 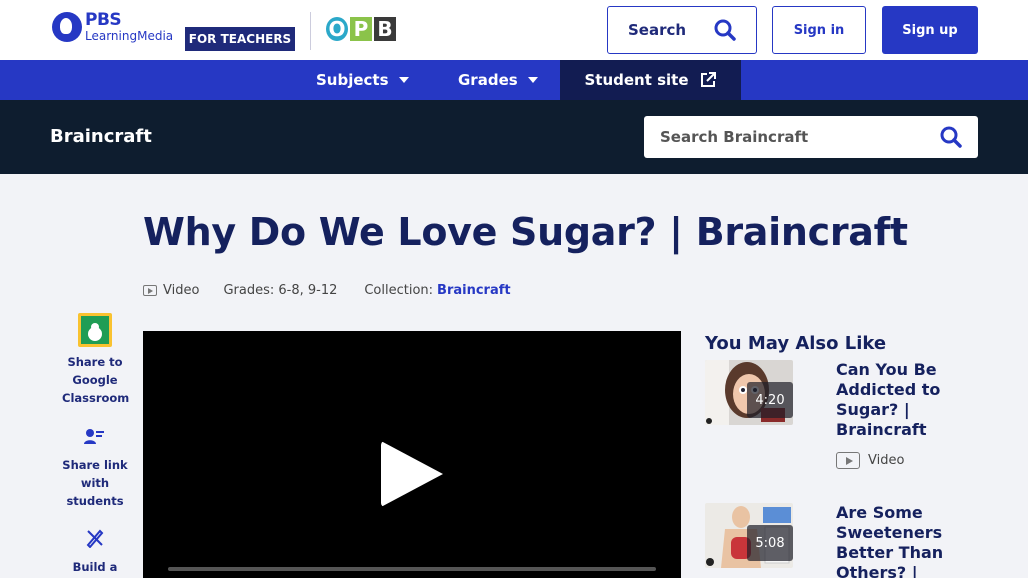 What do you see at coordinates (514, 137) in the screenshot?
I see `collection-banner: Braincraft Search Braincraft` at bounding box center [514, 137].